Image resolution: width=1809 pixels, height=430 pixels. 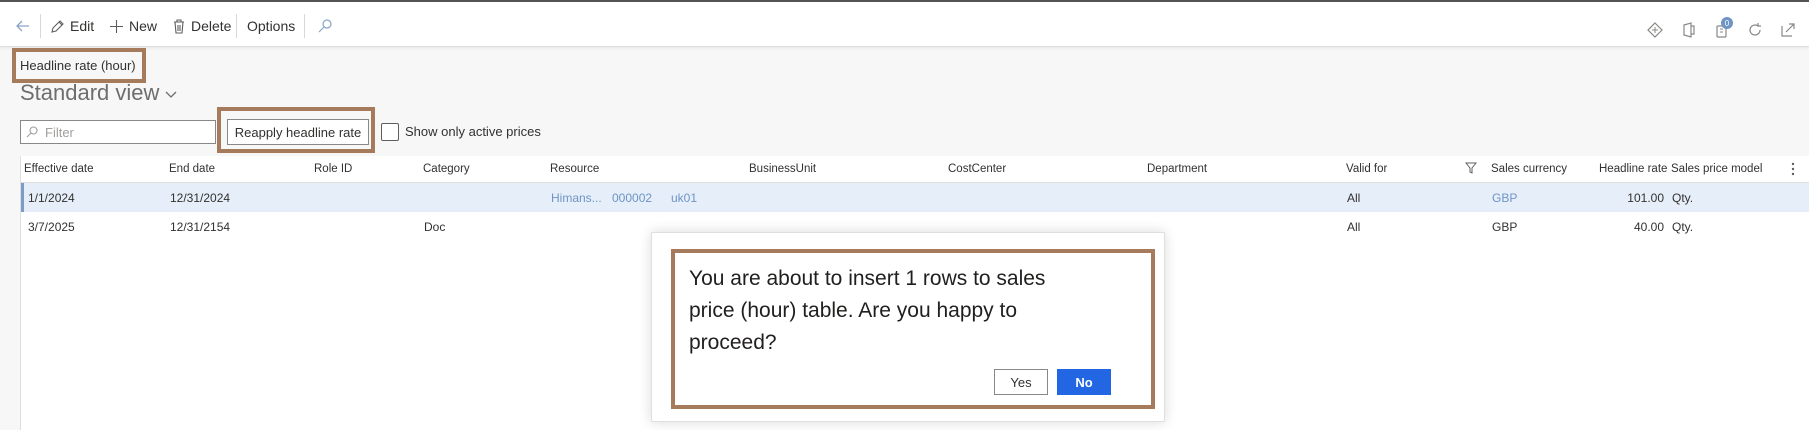 I want to click on chevron-down-icon, so click(x=171, y=94).